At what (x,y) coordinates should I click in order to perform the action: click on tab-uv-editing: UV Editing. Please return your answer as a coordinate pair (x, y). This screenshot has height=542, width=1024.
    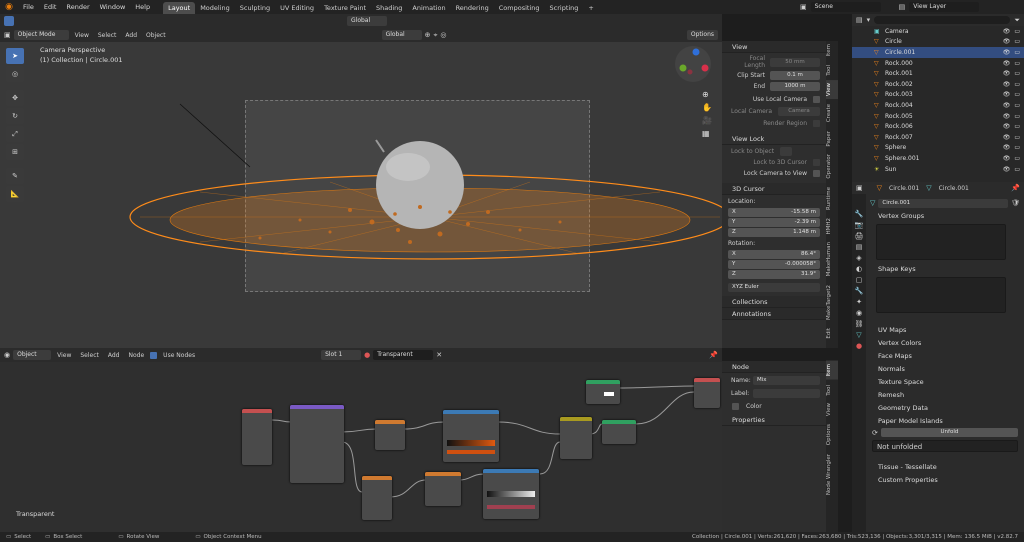
    Looking at the image, I should click on (297, 8).